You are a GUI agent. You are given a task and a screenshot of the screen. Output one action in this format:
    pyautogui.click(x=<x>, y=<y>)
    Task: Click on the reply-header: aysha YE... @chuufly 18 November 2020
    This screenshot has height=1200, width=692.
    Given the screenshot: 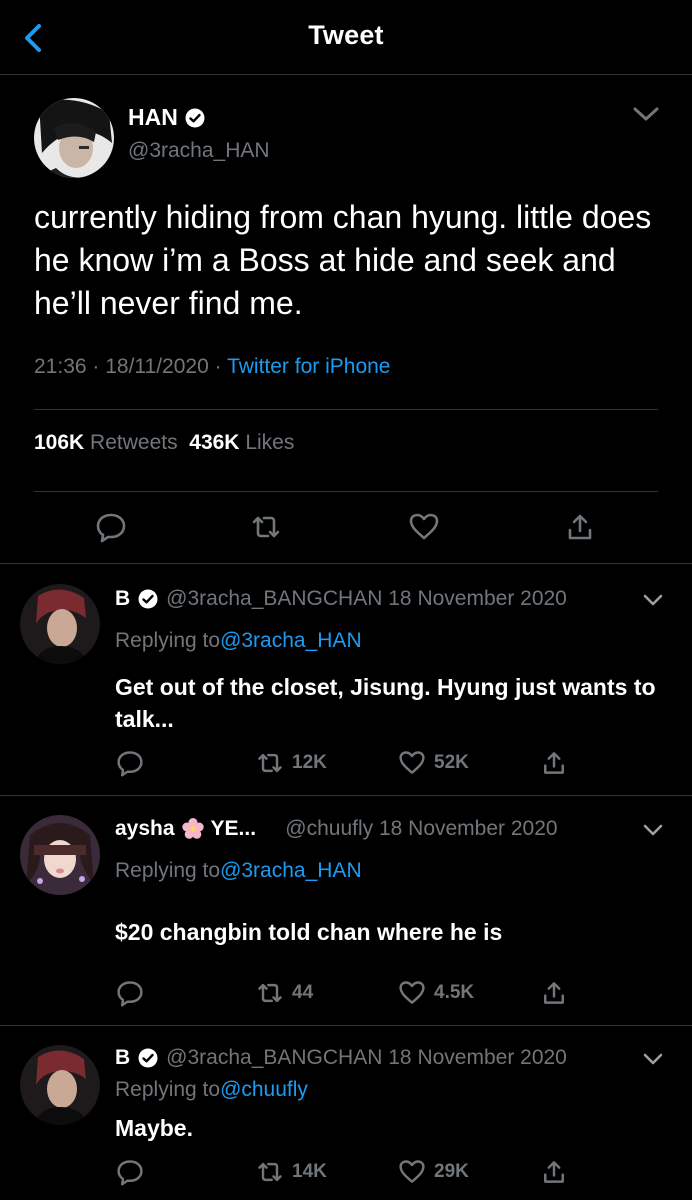 What is the action you would take?
    pyautogui.click(x=336, y=829)
    